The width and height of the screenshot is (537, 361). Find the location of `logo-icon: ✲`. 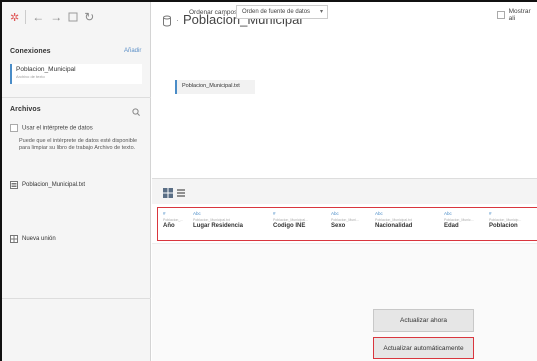

logo-icon: ✲ is located at coordinates (14, 17).